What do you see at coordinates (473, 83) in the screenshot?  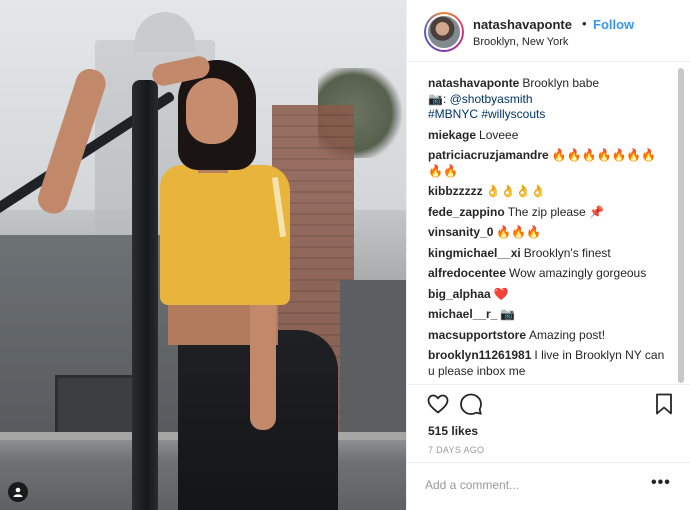 I see `comment-username: natashavaponte` at bounding box center [473, 83].